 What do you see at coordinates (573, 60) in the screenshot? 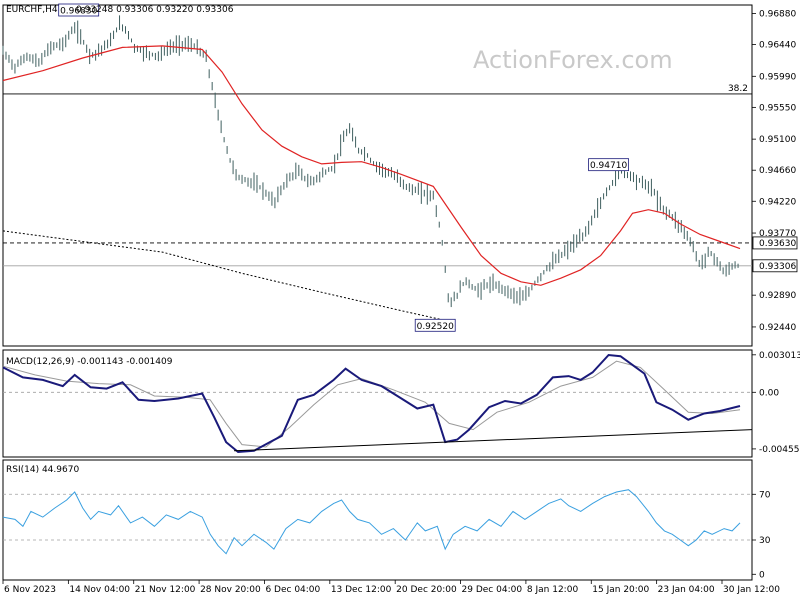
I see `watermark-text: ActionForex.com` at bounding box center [573, 60].